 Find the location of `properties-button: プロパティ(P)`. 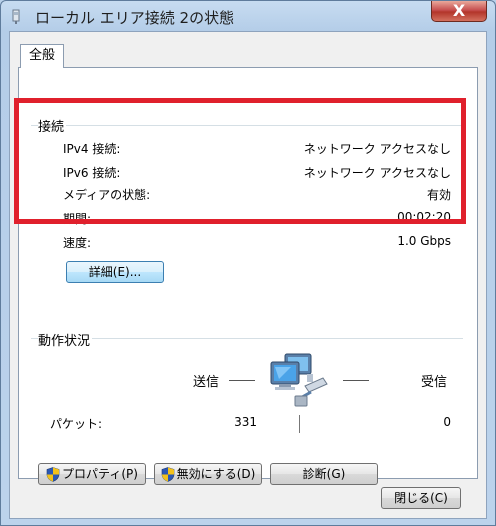

properties-button: プロパティ(P) is located at coordinates (92, 474).